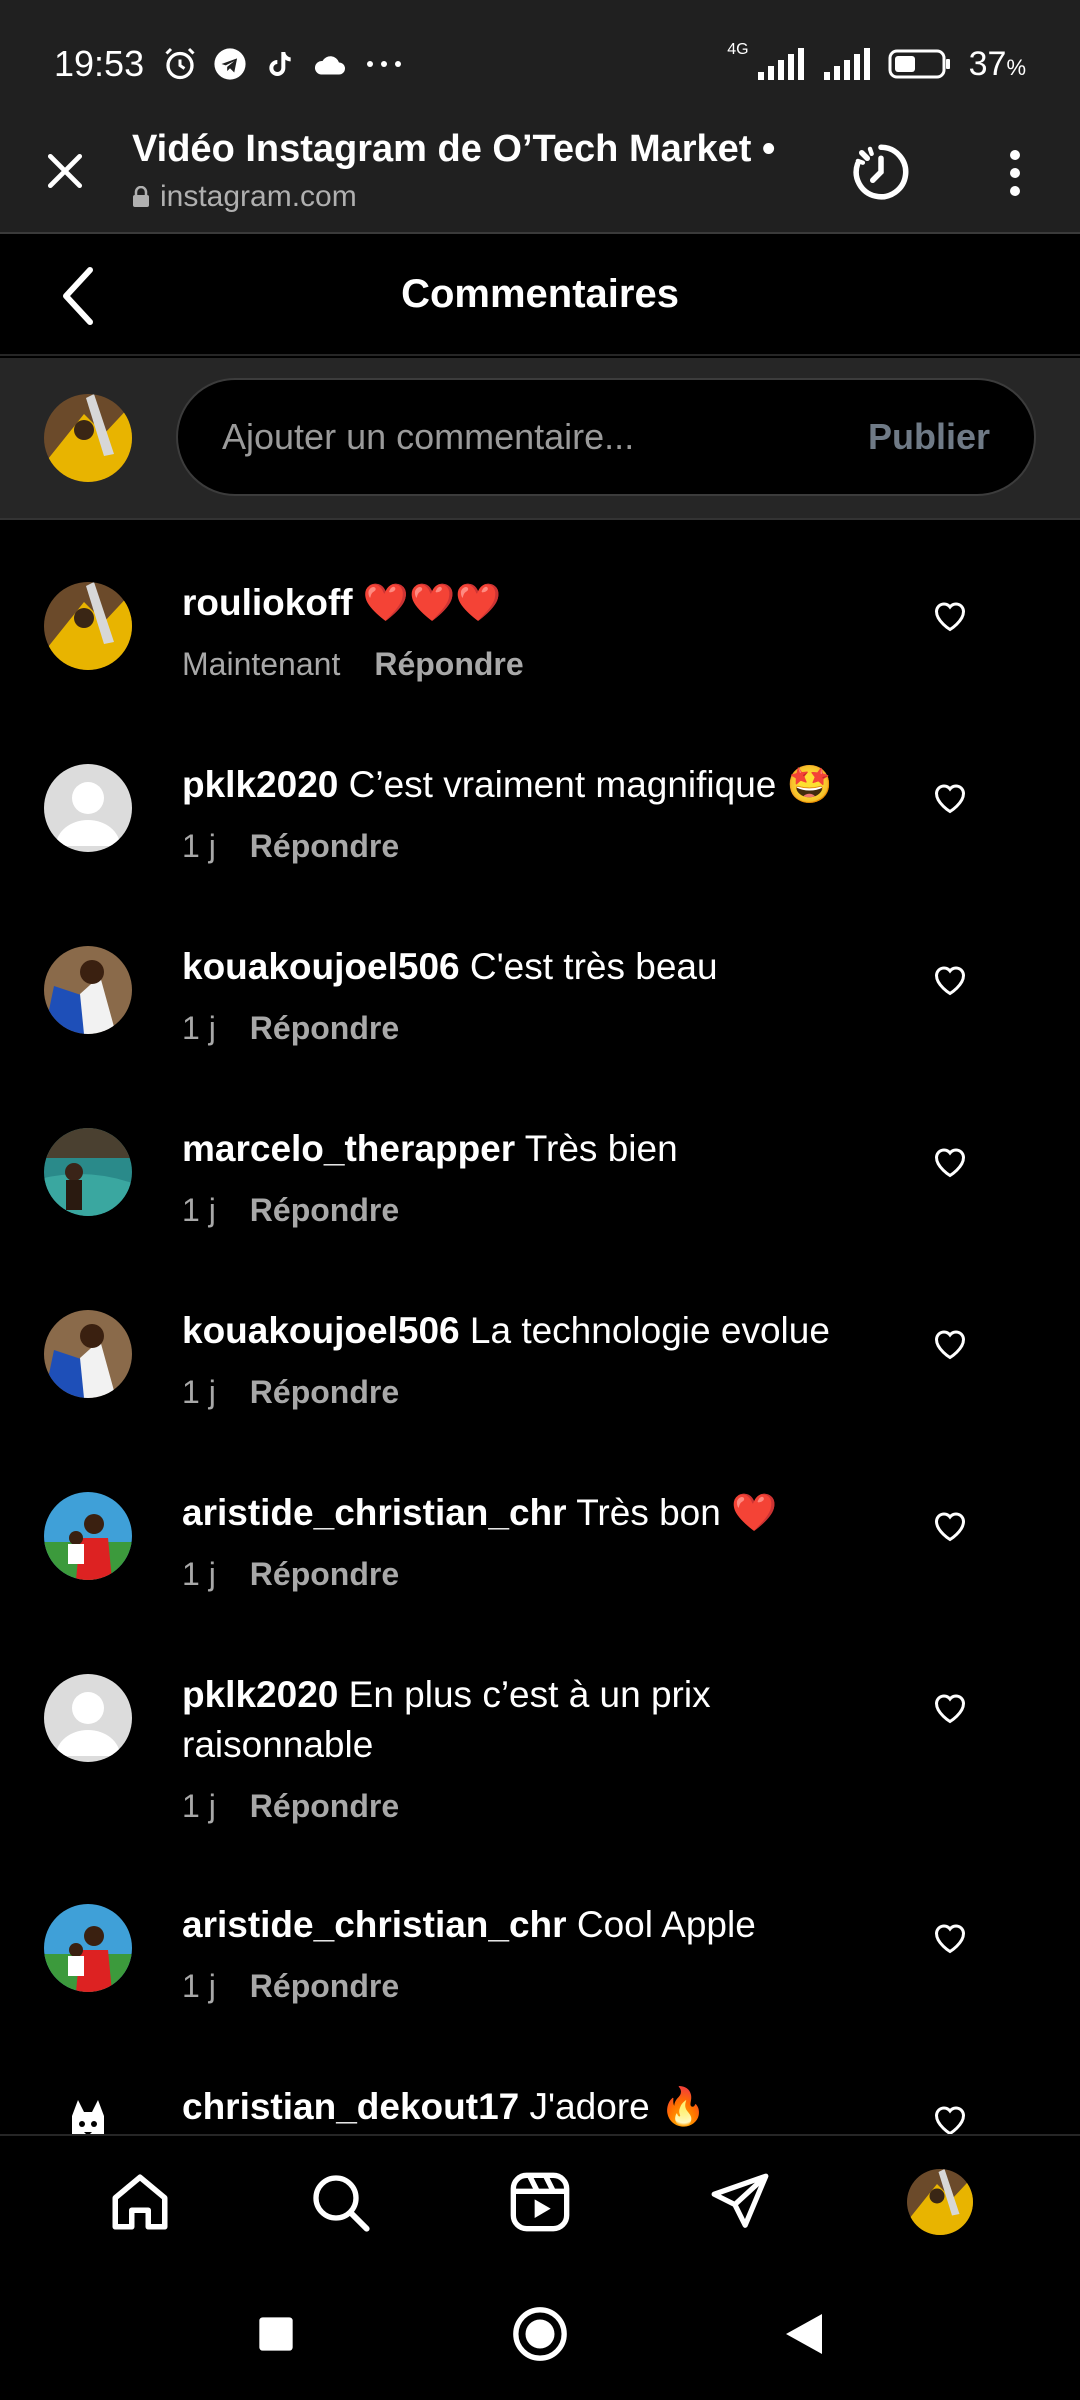 The image size is (1080, 2400). I want to click on comment-body: christian_dekout17 J'adore 🔥, so click(532, 2107).